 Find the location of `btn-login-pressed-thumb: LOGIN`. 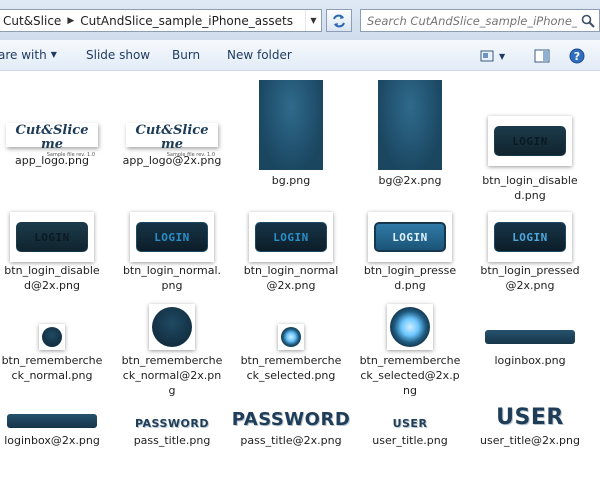

btn-login-pressed-thumb: LOGIN is located at coordinates (410, 237).